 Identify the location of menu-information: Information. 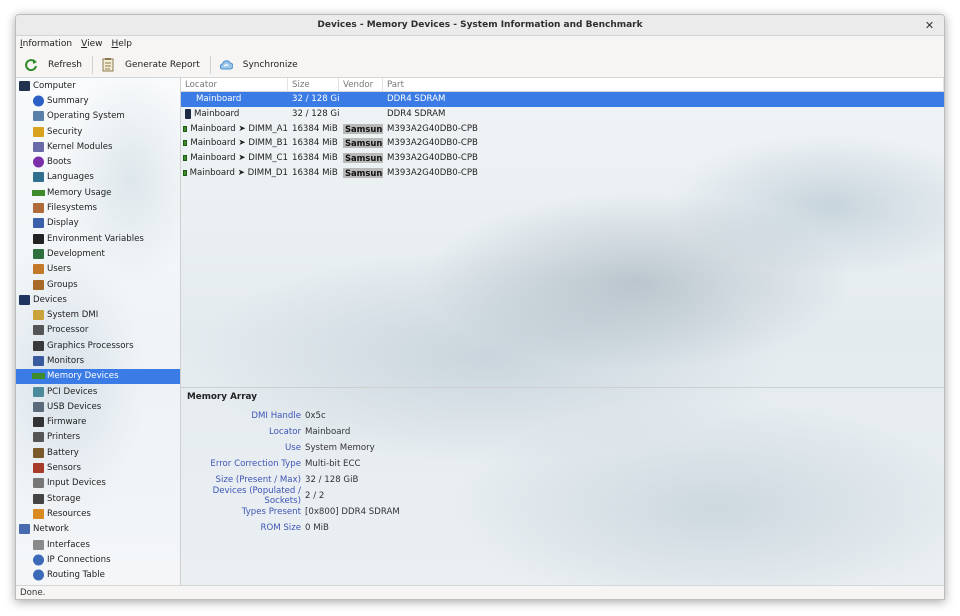
(46, 44).